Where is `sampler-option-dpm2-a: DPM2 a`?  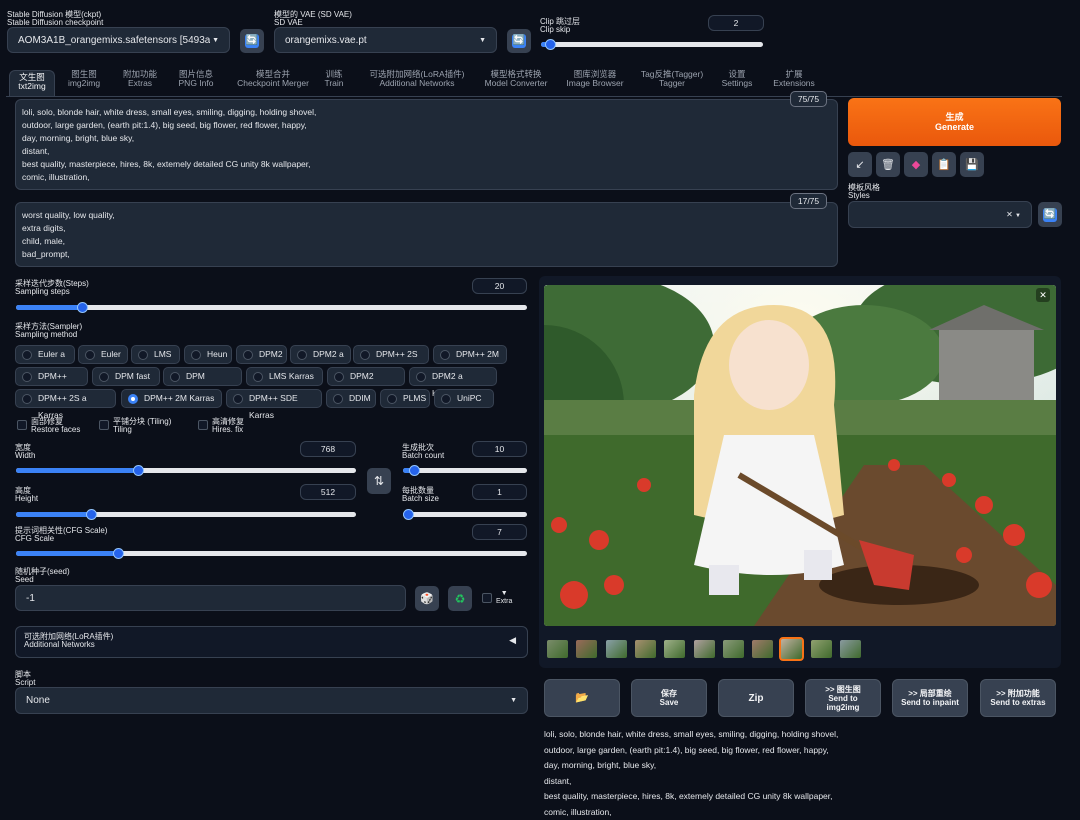 sampler-option-dpm2-a: DPM2 a is located at coordinates (320, 354).